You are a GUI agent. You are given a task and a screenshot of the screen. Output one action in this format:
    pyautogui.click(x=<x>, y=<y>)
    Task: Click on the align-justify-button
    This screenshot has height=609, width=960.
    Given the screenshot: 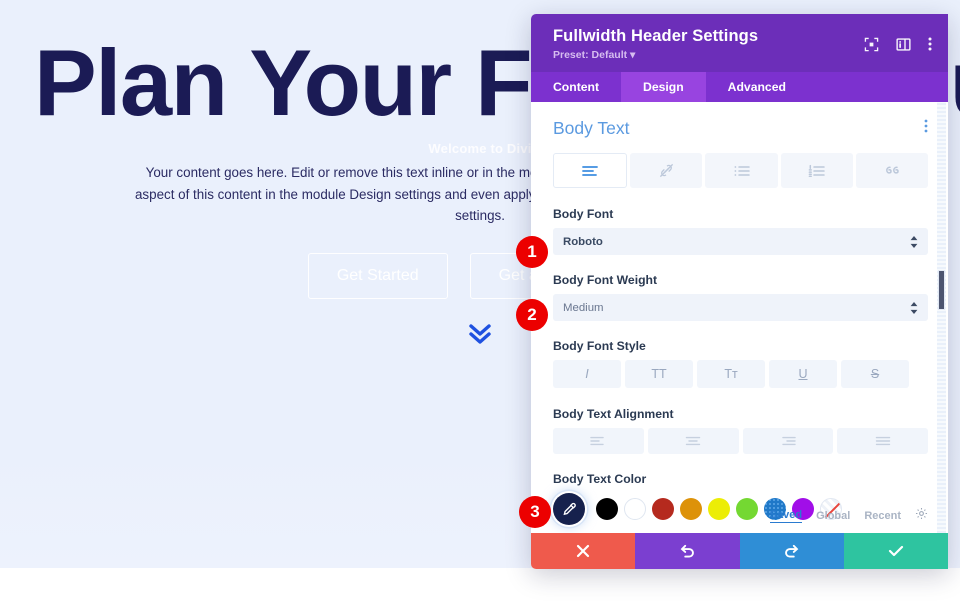 What is the action you would take?
    pyautogui.click(x=882, y=441)
    